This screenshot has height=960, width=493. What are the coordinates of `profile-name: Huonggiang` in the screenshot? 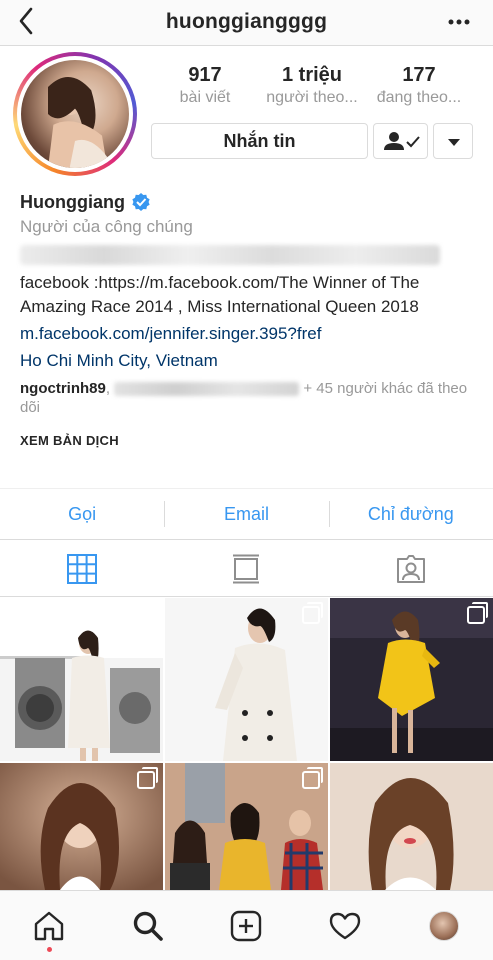 It's located at (72, 201).